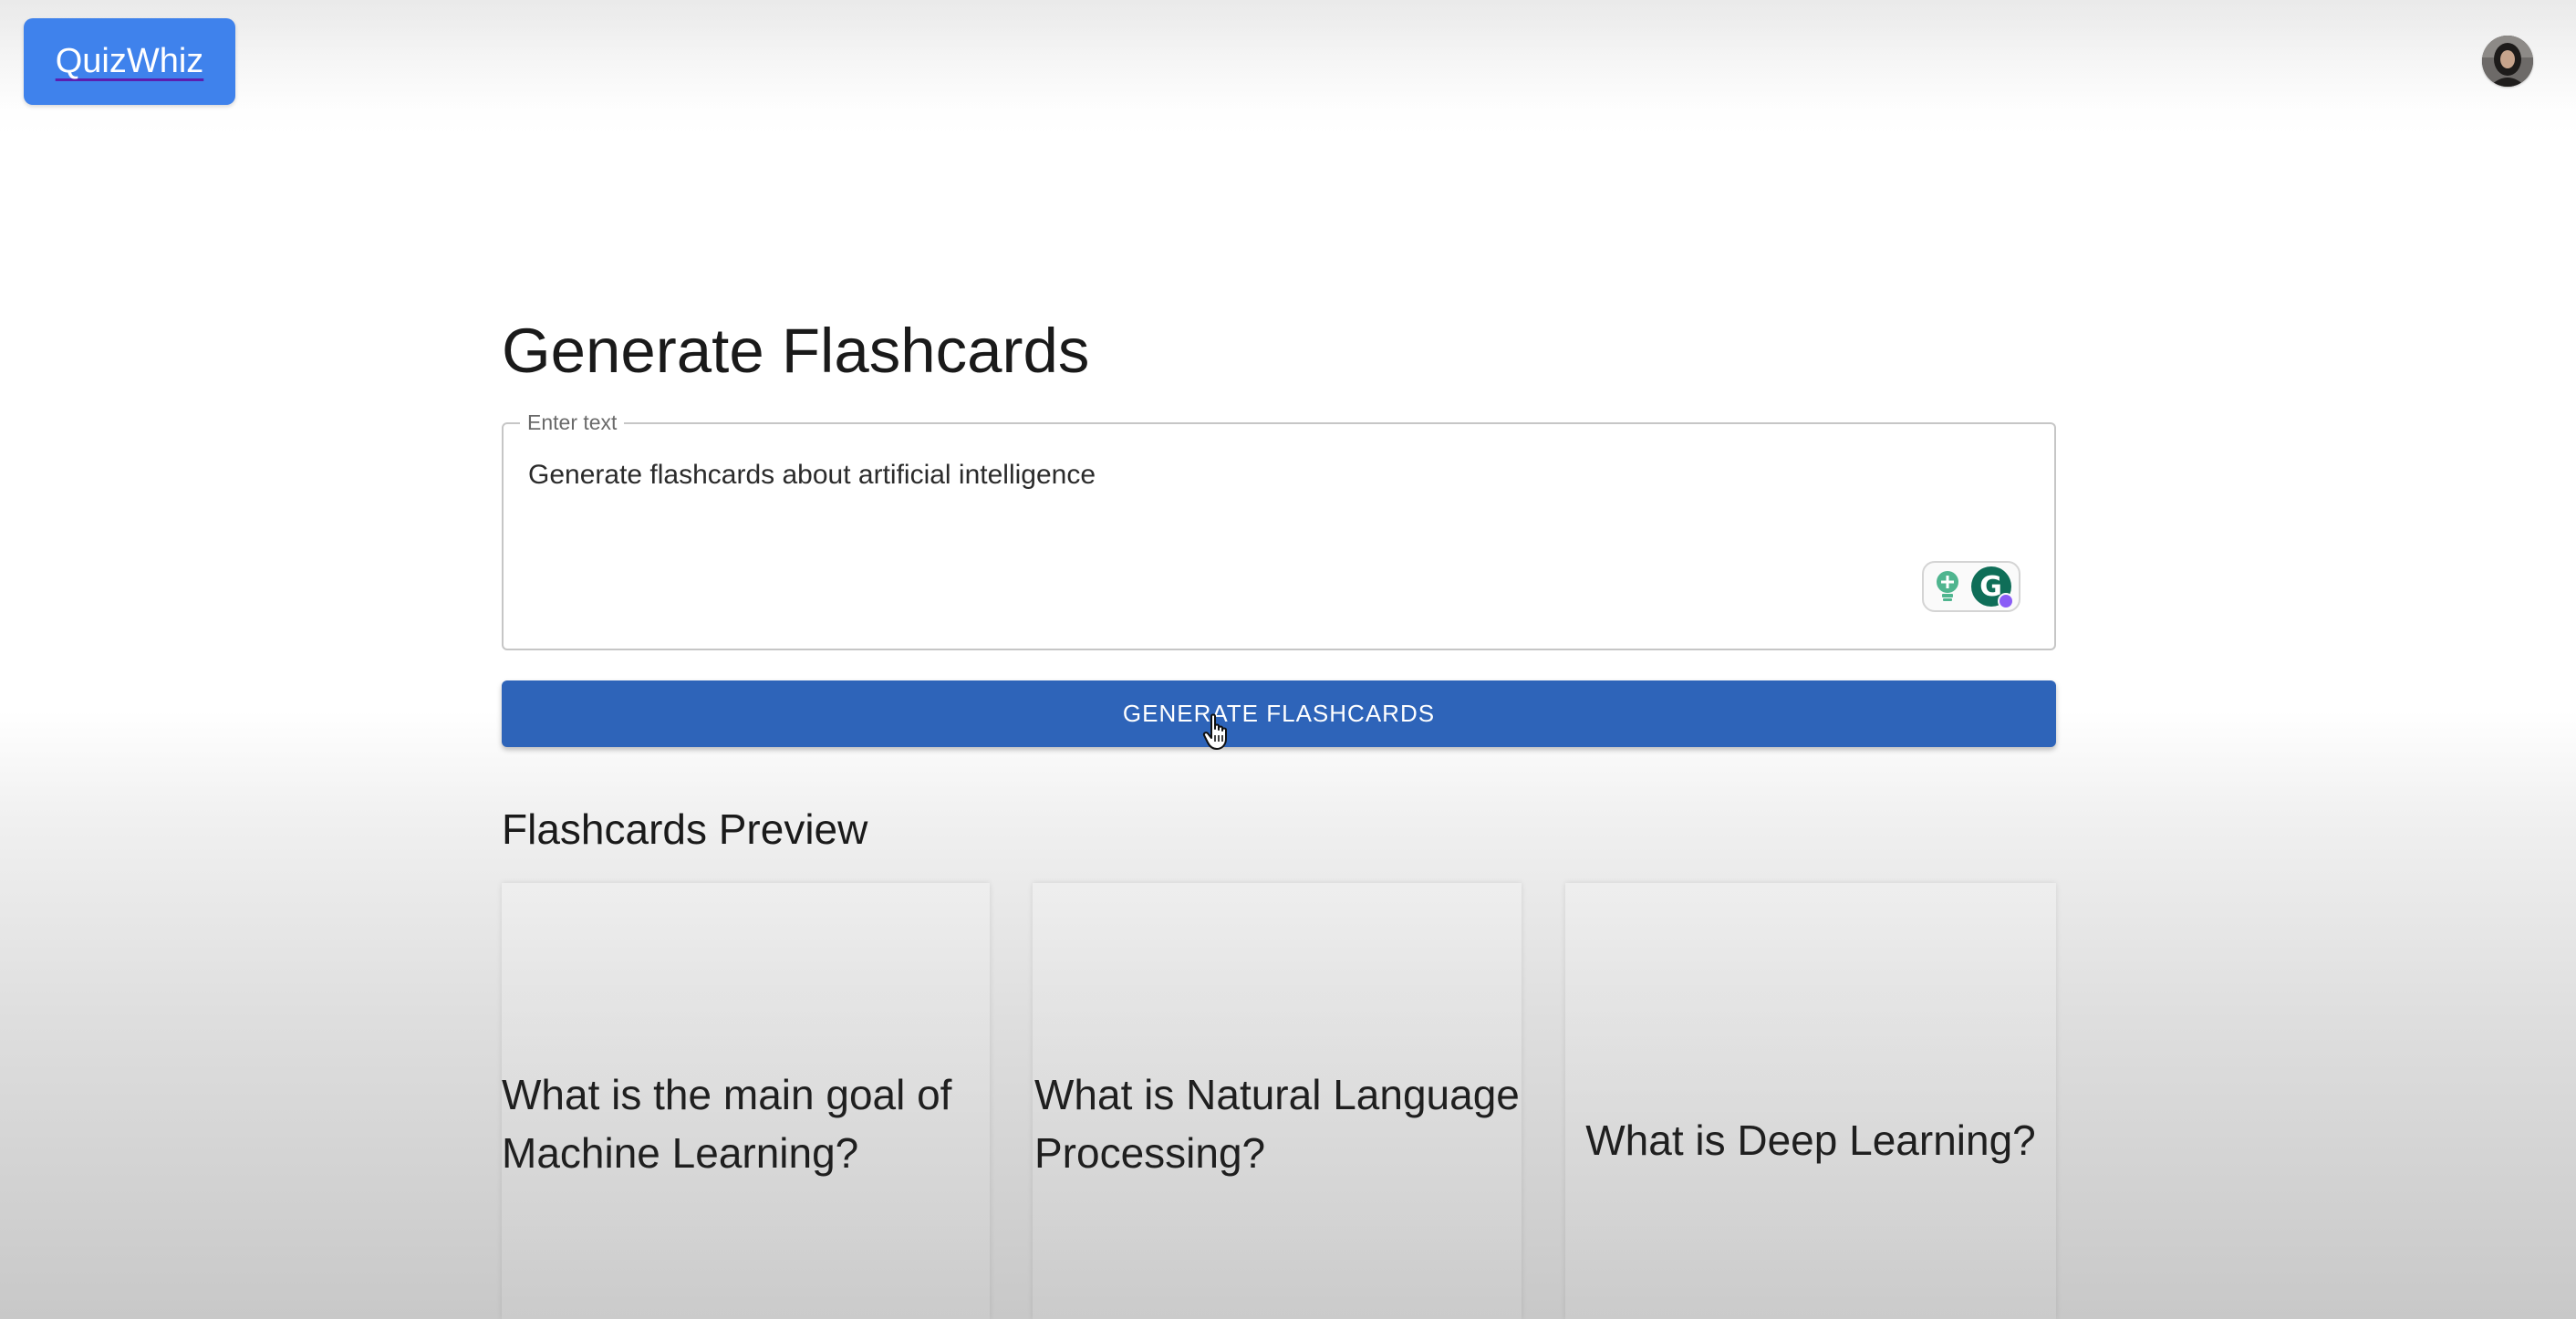 The height and width of the screenshot is (1319, 2576). What do you see at coordinates (1279, 713) in the screenshot?
I see `generate-flashcards-button: GENERATE FLASHCARDS` at bounding box center [1279, 713].